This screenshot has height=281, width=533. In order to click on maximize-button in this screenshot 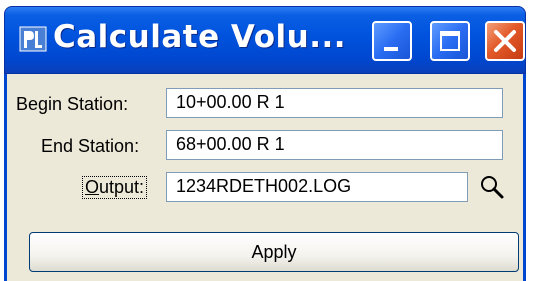, I will do `click(450, 41)`.